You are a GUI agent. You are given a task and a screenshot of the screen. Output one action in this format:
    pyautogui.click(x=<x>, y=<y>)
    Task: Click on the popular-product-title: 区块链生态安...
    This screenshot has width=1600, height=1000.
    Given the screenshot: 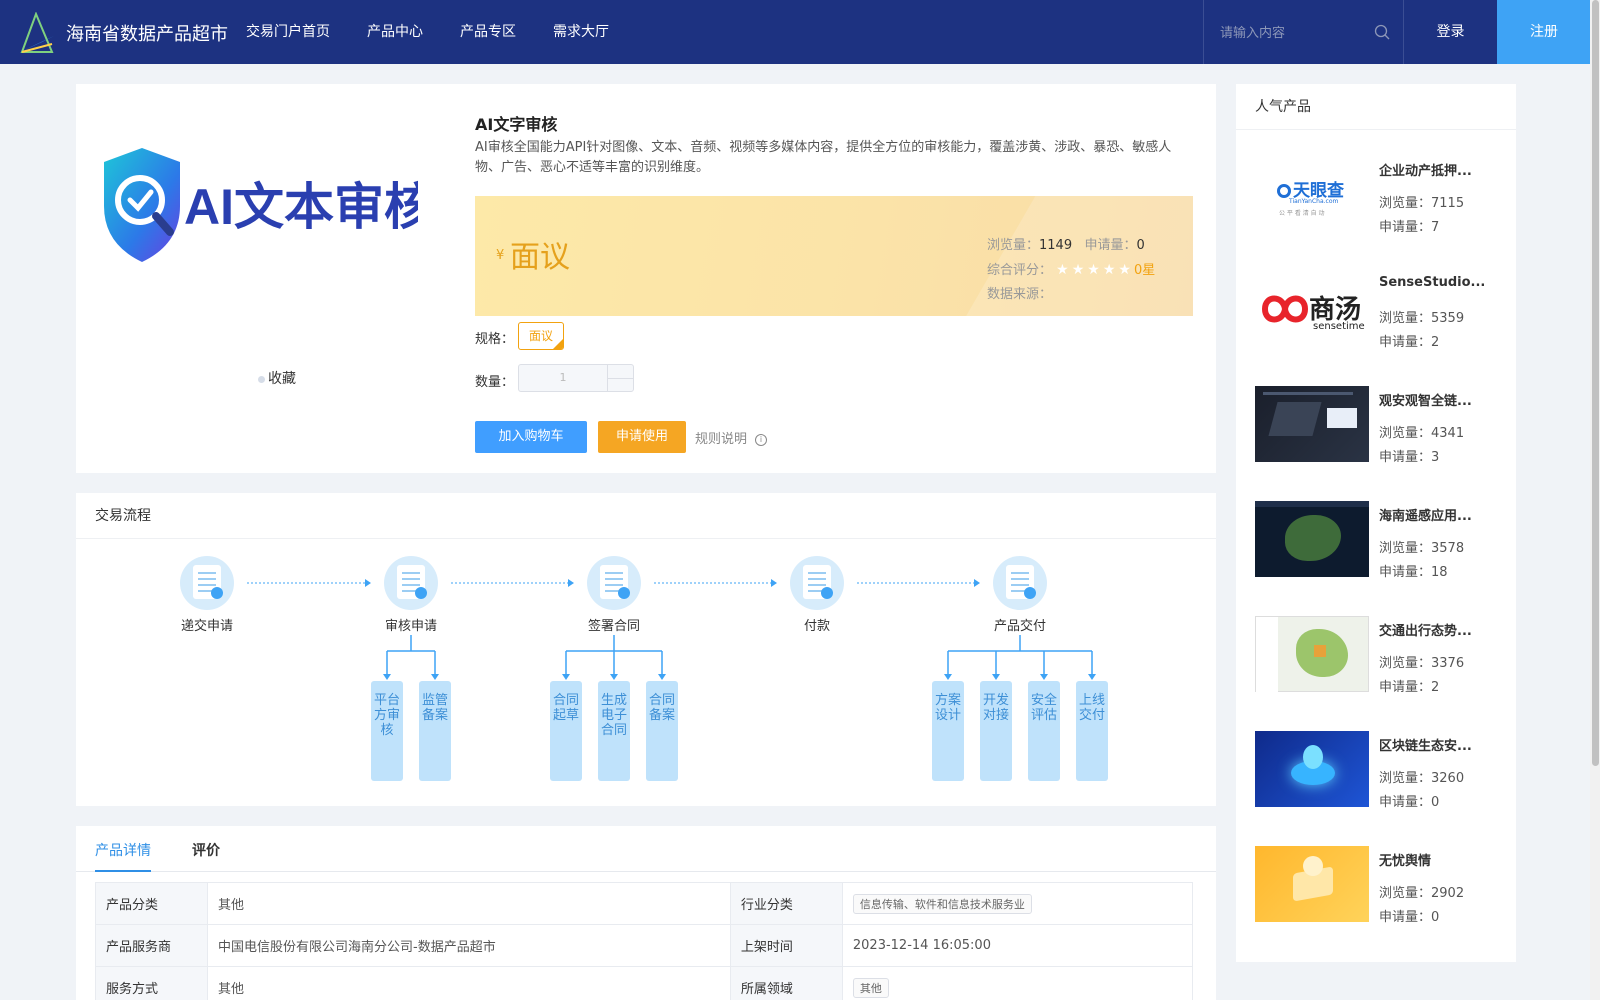 What is the action you would take?
    pyautogui.click(x=1433, y=744)
    